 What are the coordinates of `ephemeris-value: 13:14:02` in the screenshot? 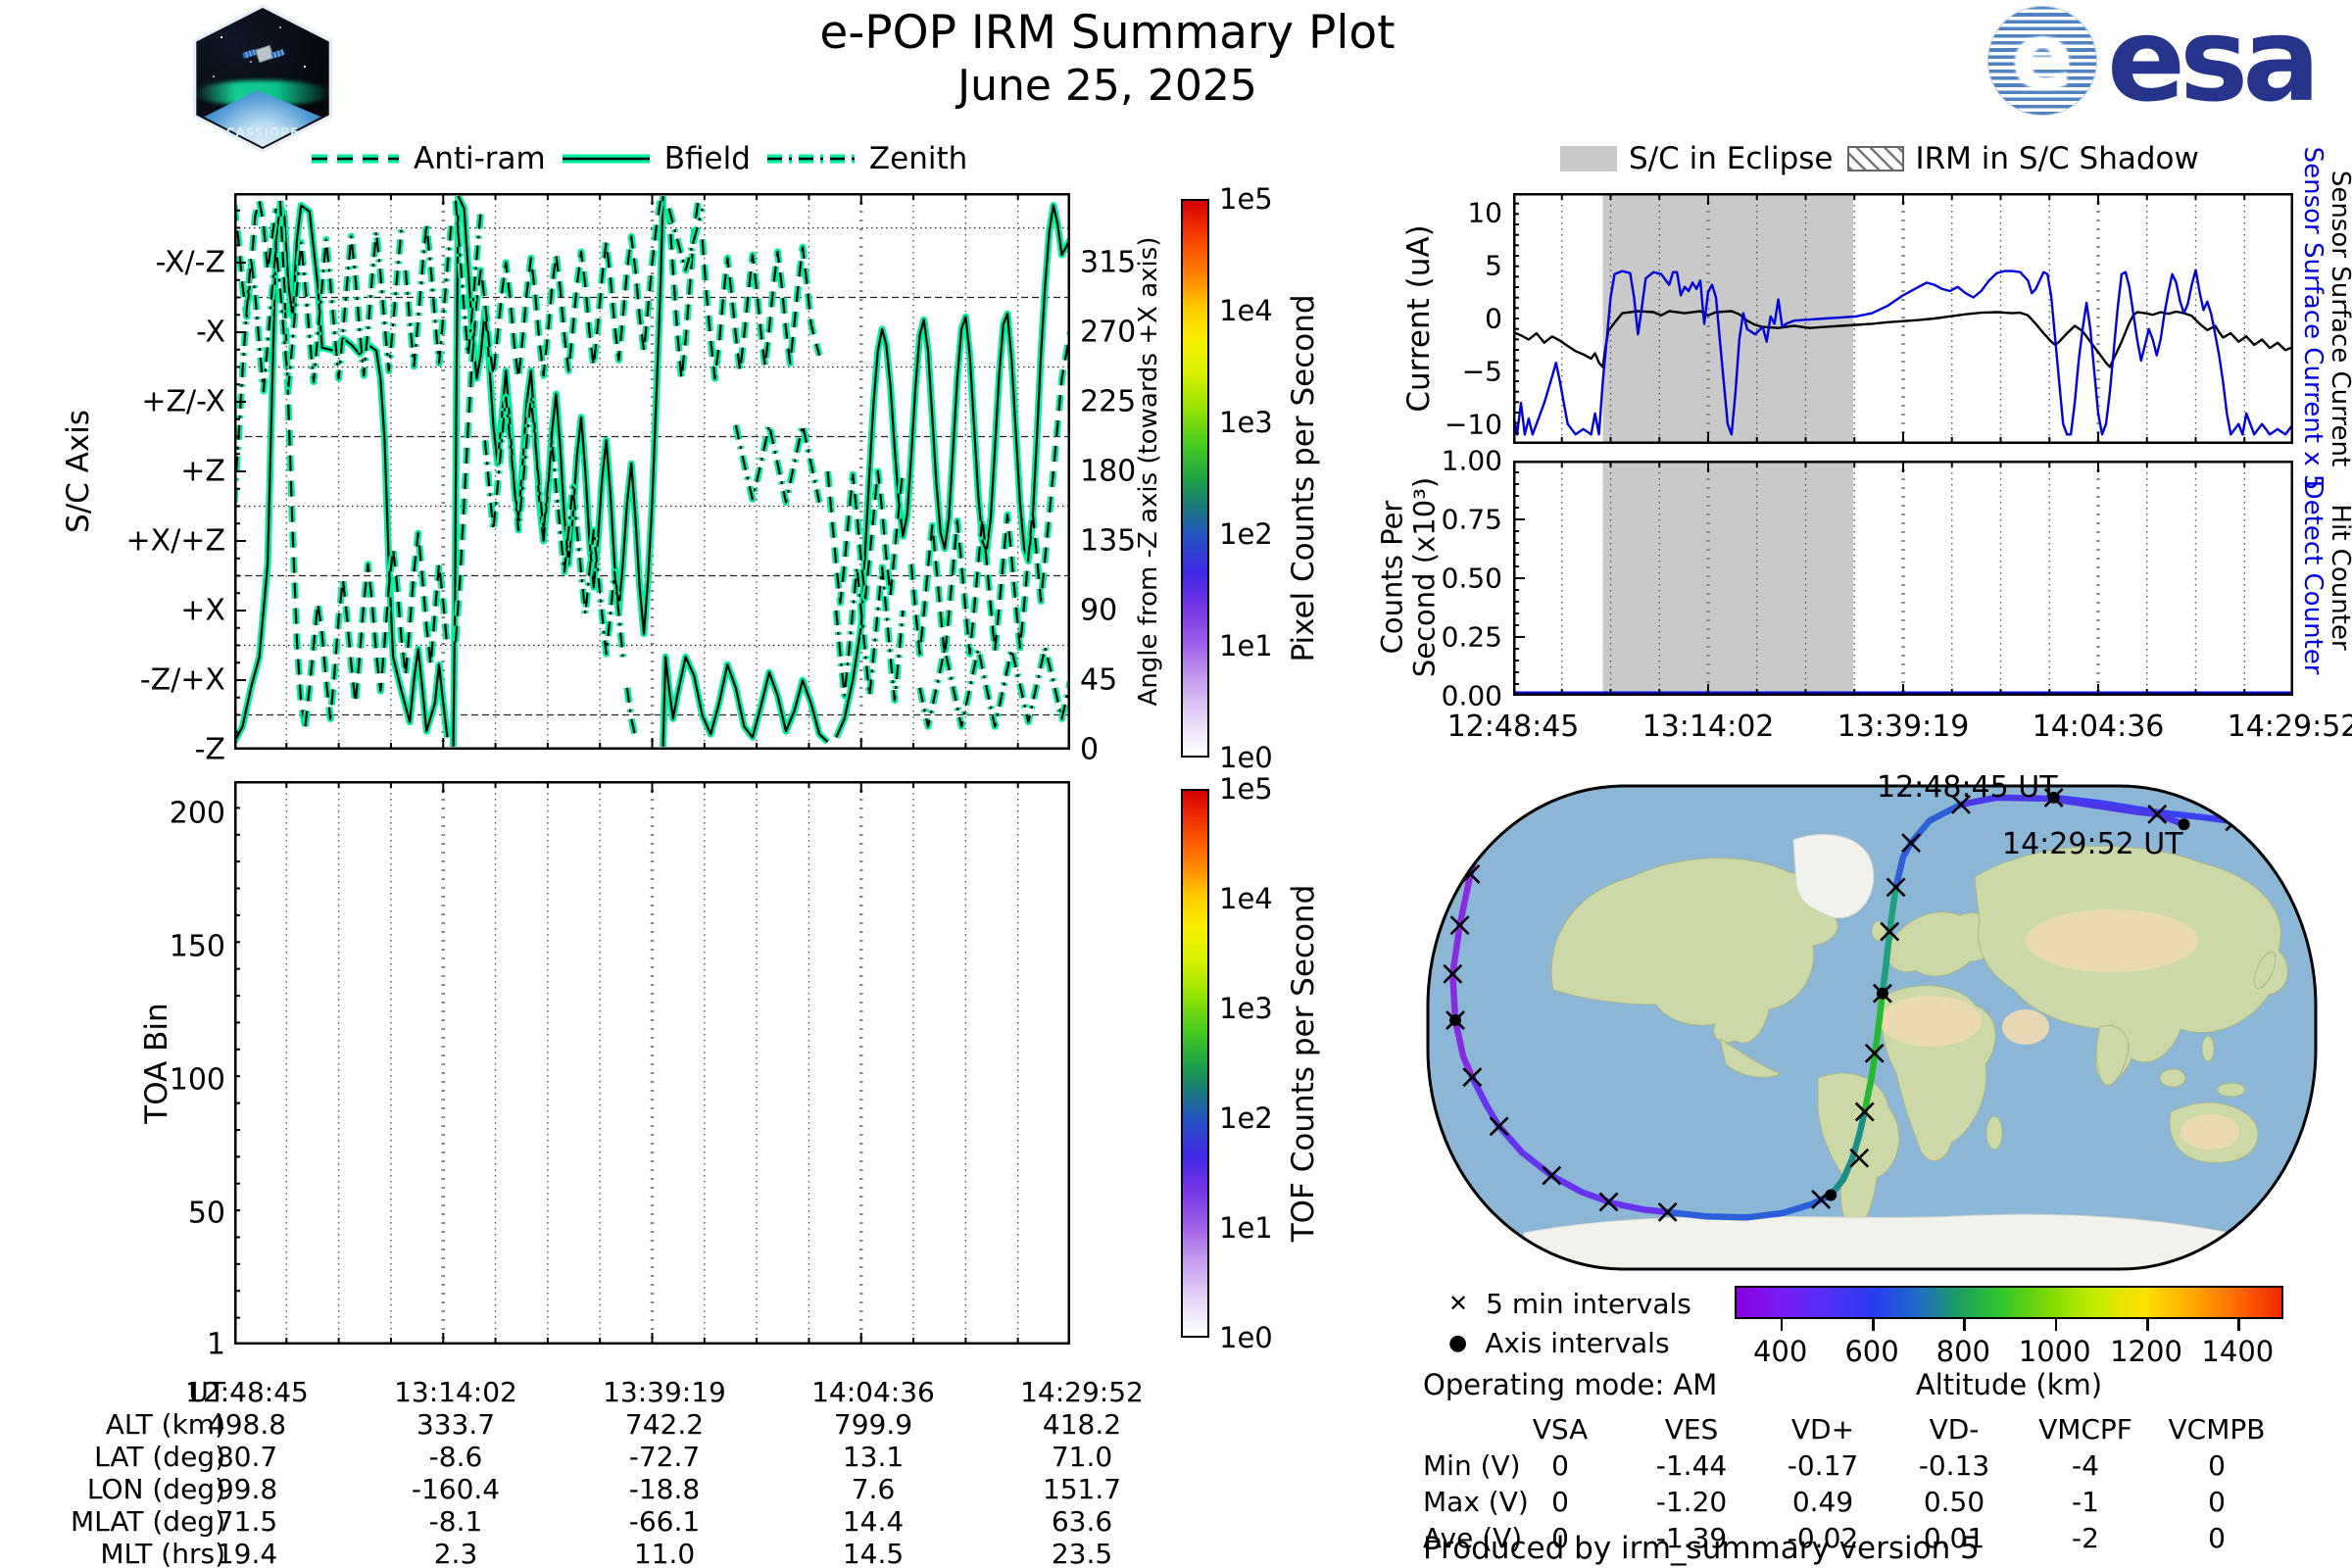 It's located at (455, 1392).